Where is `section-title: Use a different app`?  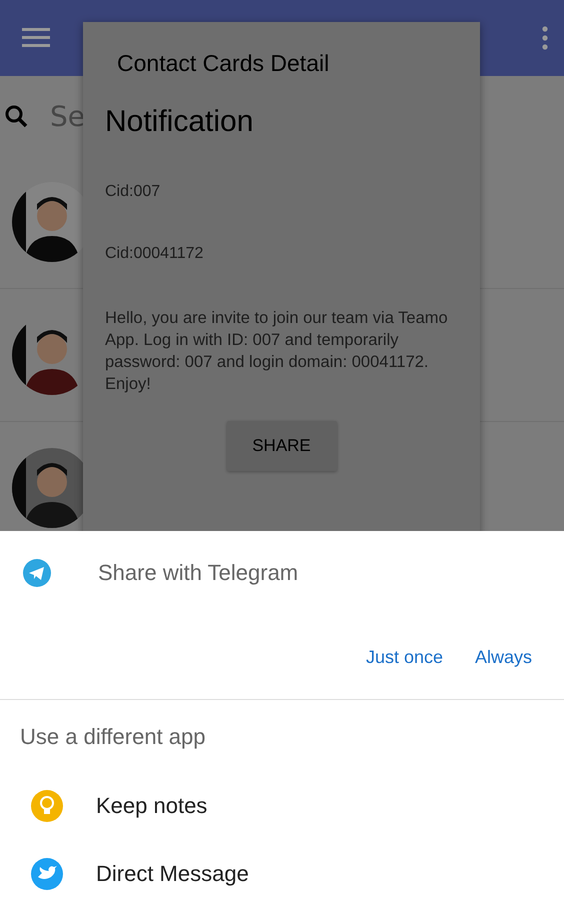 section-title: Use a different app is located at coordinates (112, 737).